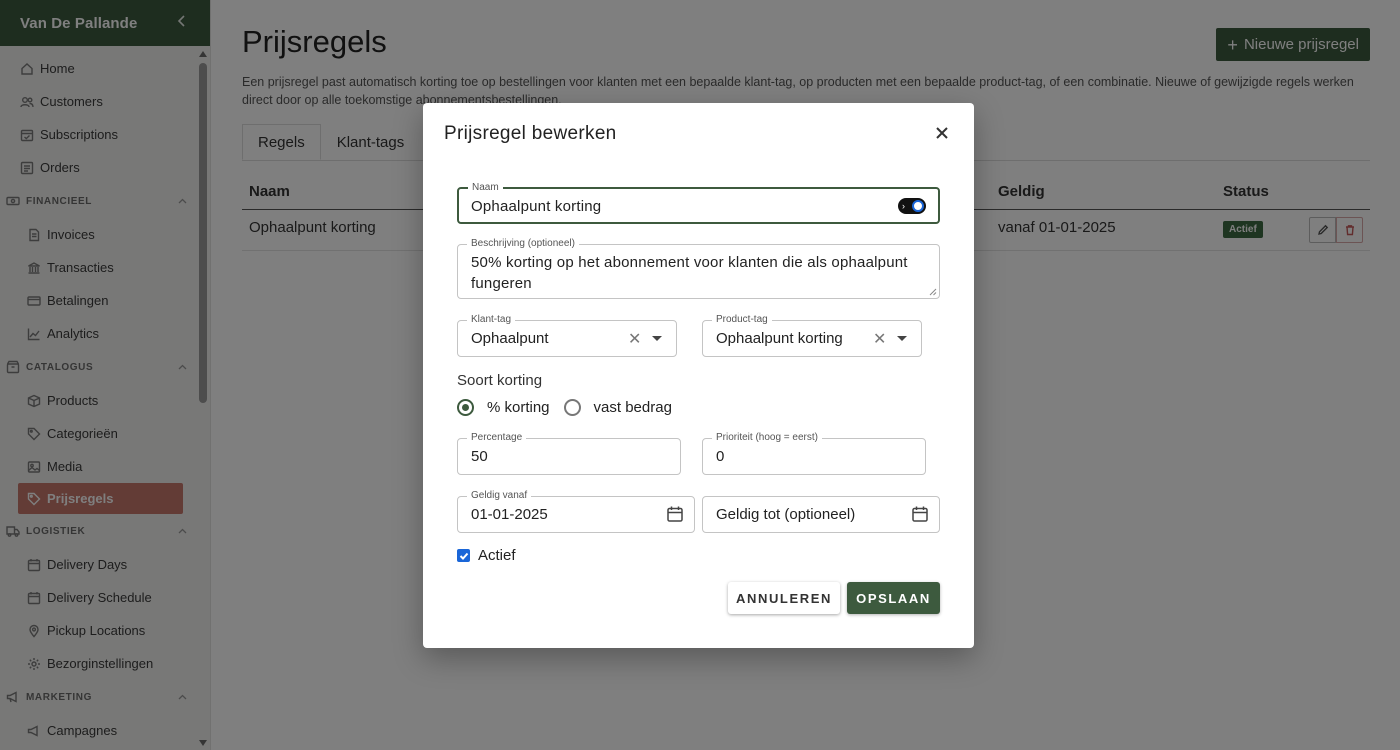 The image size is (1400, 750). I want to click on klant-tag-select: Klant-tag Ophaalpunt ✕, so click(567, 335).